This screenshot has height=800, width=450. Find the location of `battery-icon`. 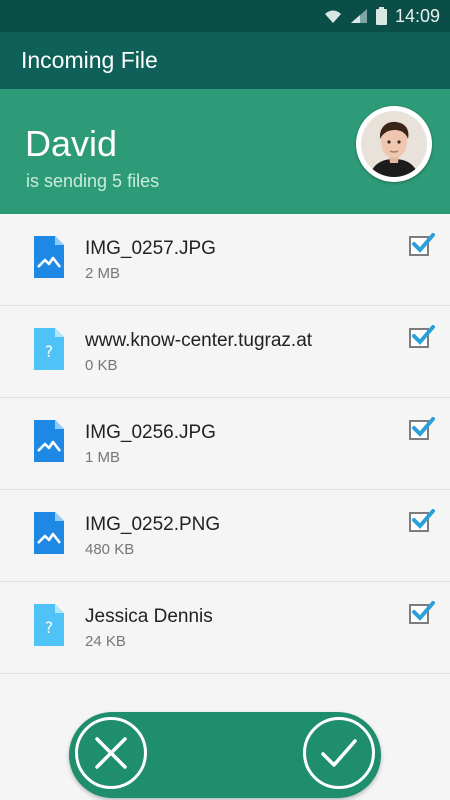

battery-icon is located at coordinates (381, 16).